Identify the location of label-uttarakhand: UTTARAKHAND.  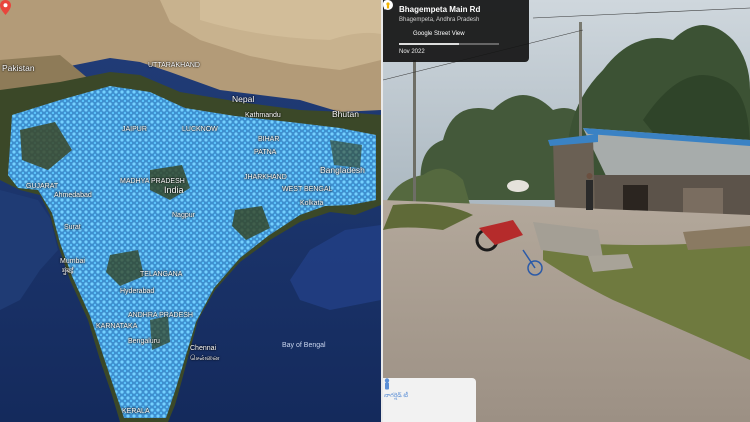
(174, 65).